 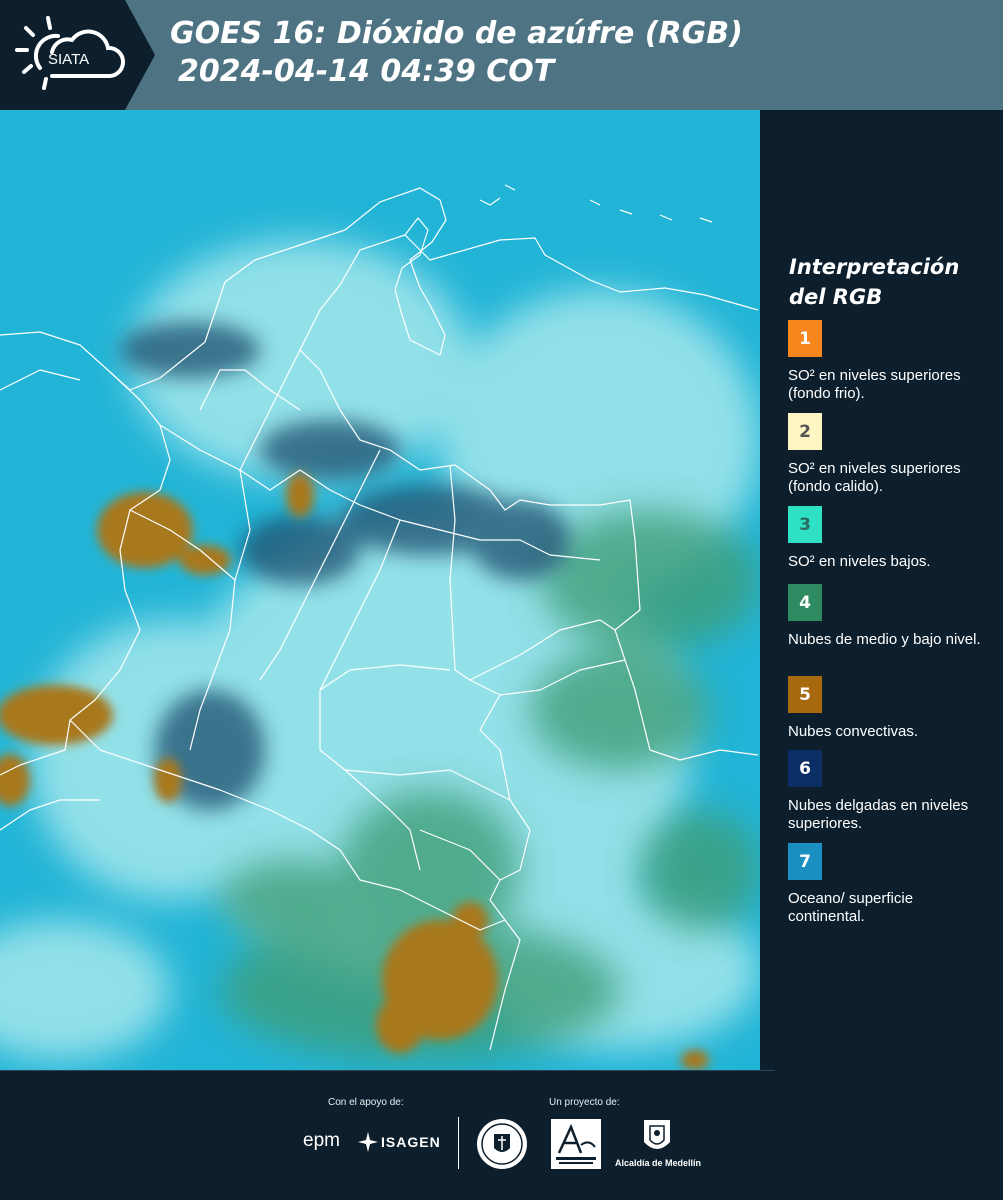 I want to click on legend-item-7: 7 Oceano/ superficie continental., so click(x=890, y=884).